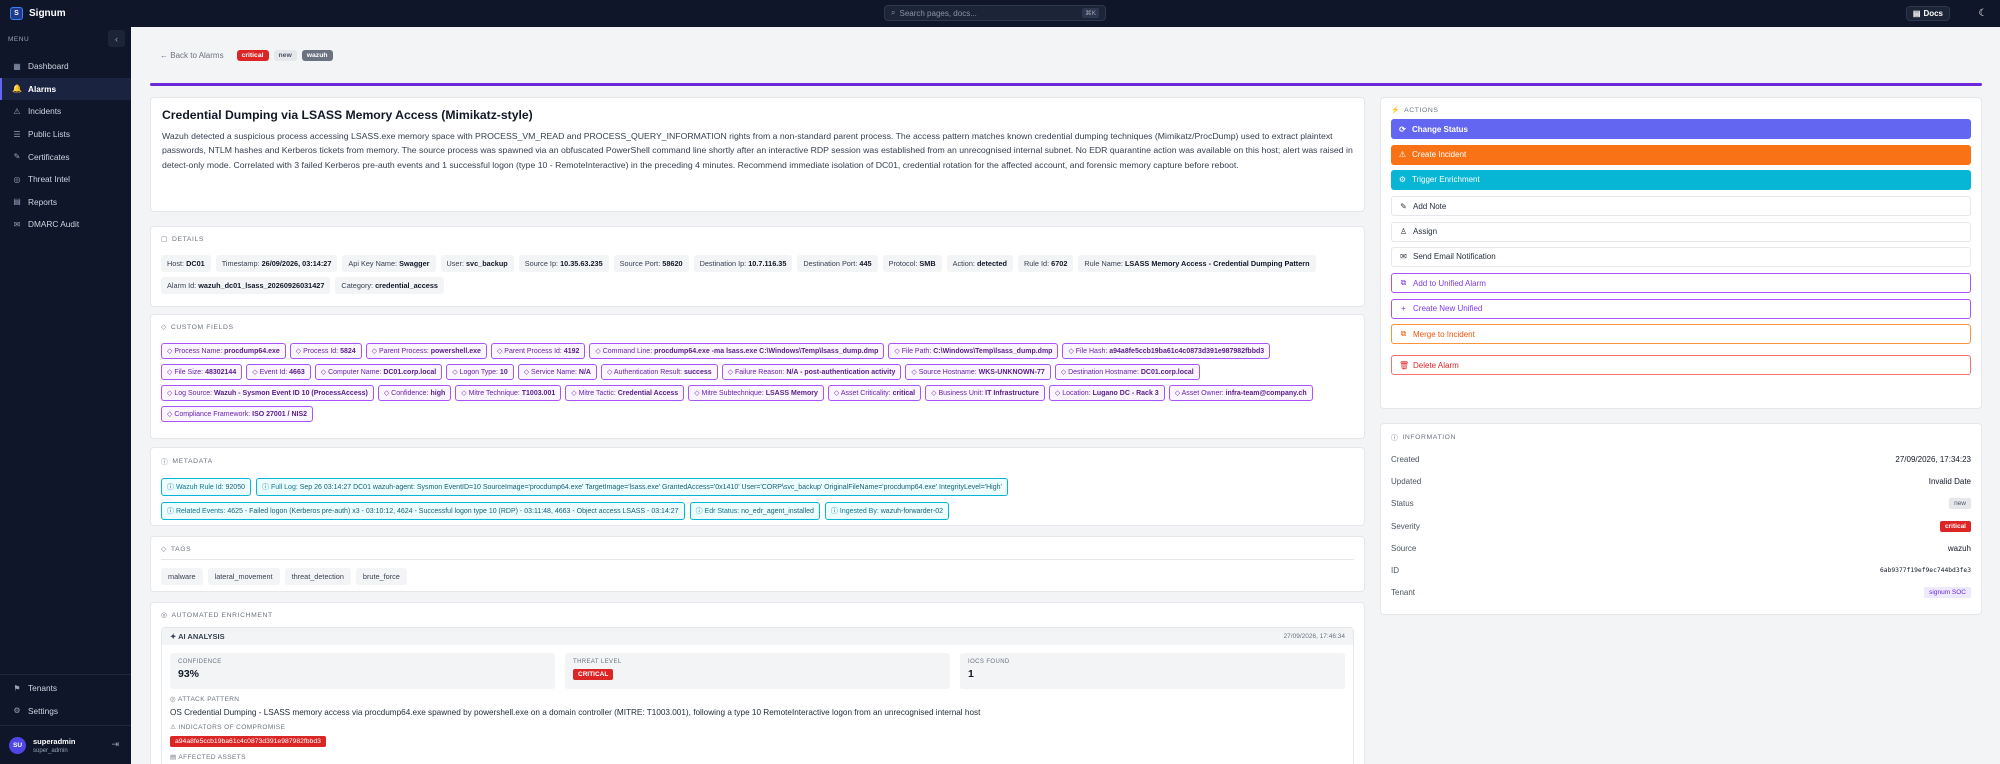  What do you see at coordinates (1045, 263) in the screenshot?
I see `detail-field: Rule Id: 6702` at bounding box center [1045, 263].